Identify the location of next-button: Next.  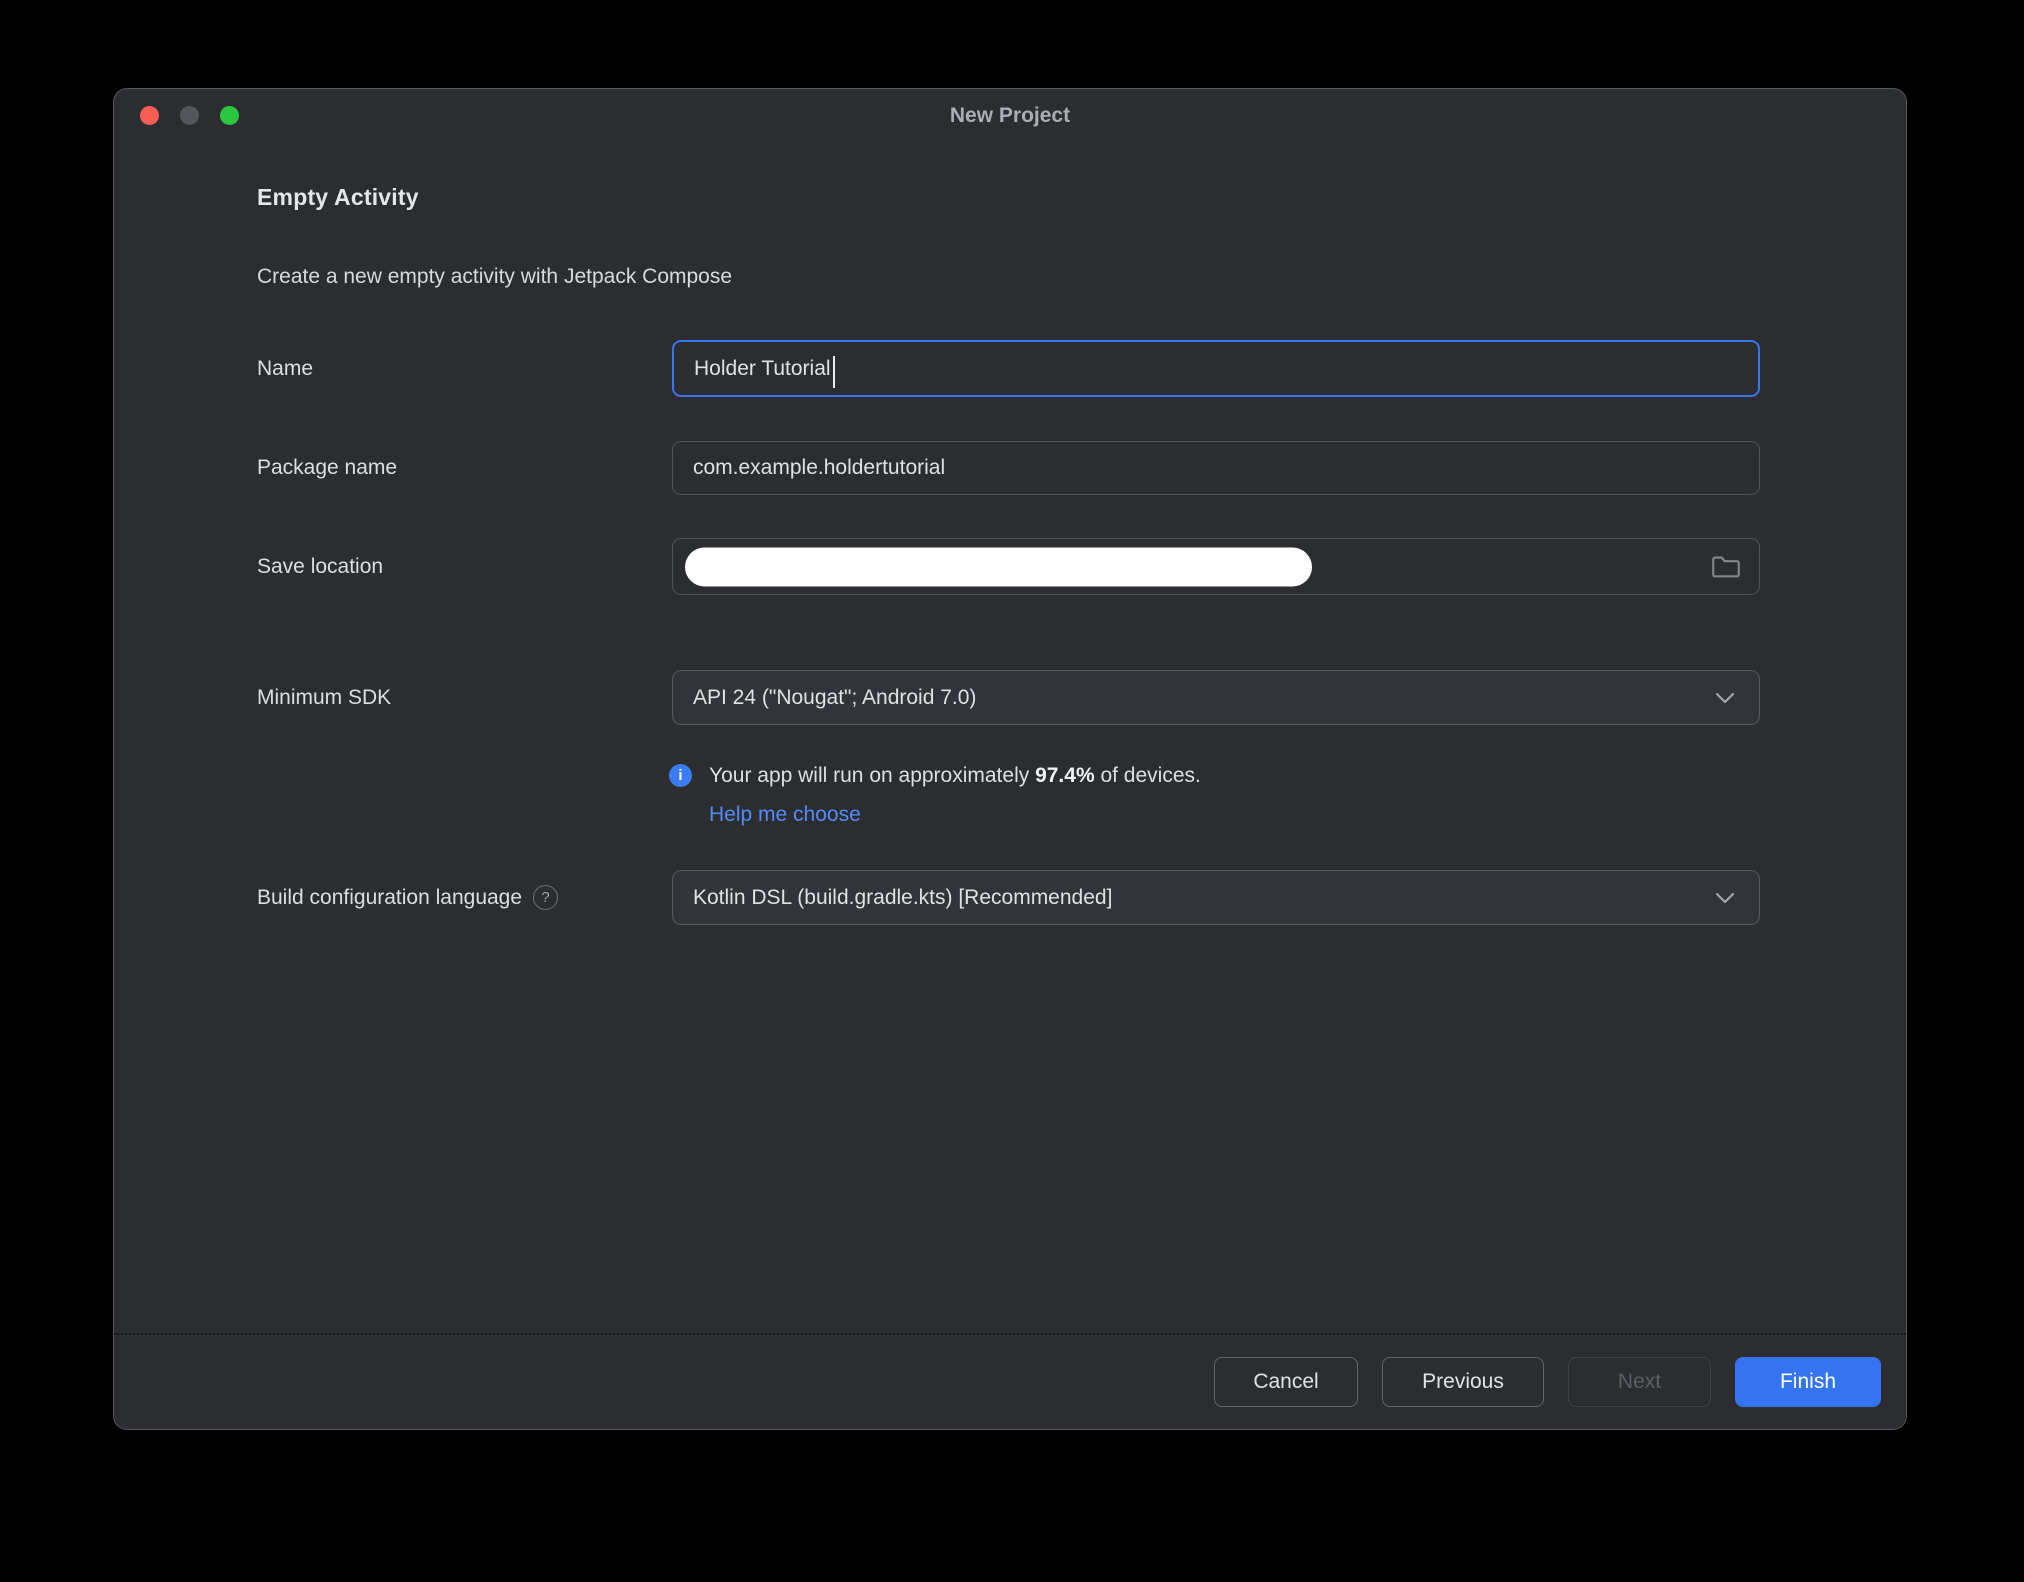
(1639, 1382).